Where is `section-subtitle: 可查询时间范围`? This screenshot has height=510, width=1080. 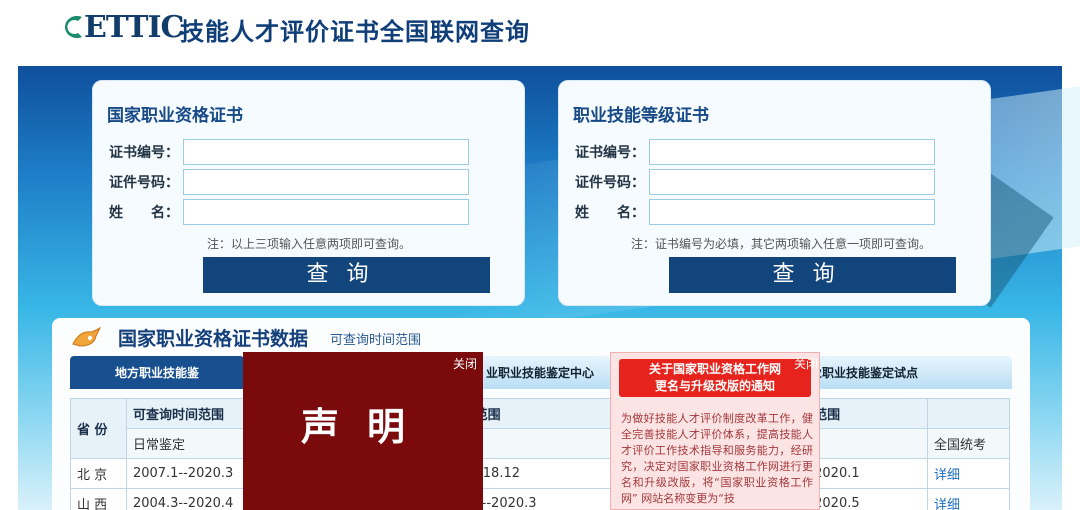 section-subtitle: 可查询时间范围 is located at coordinates (376, 340).